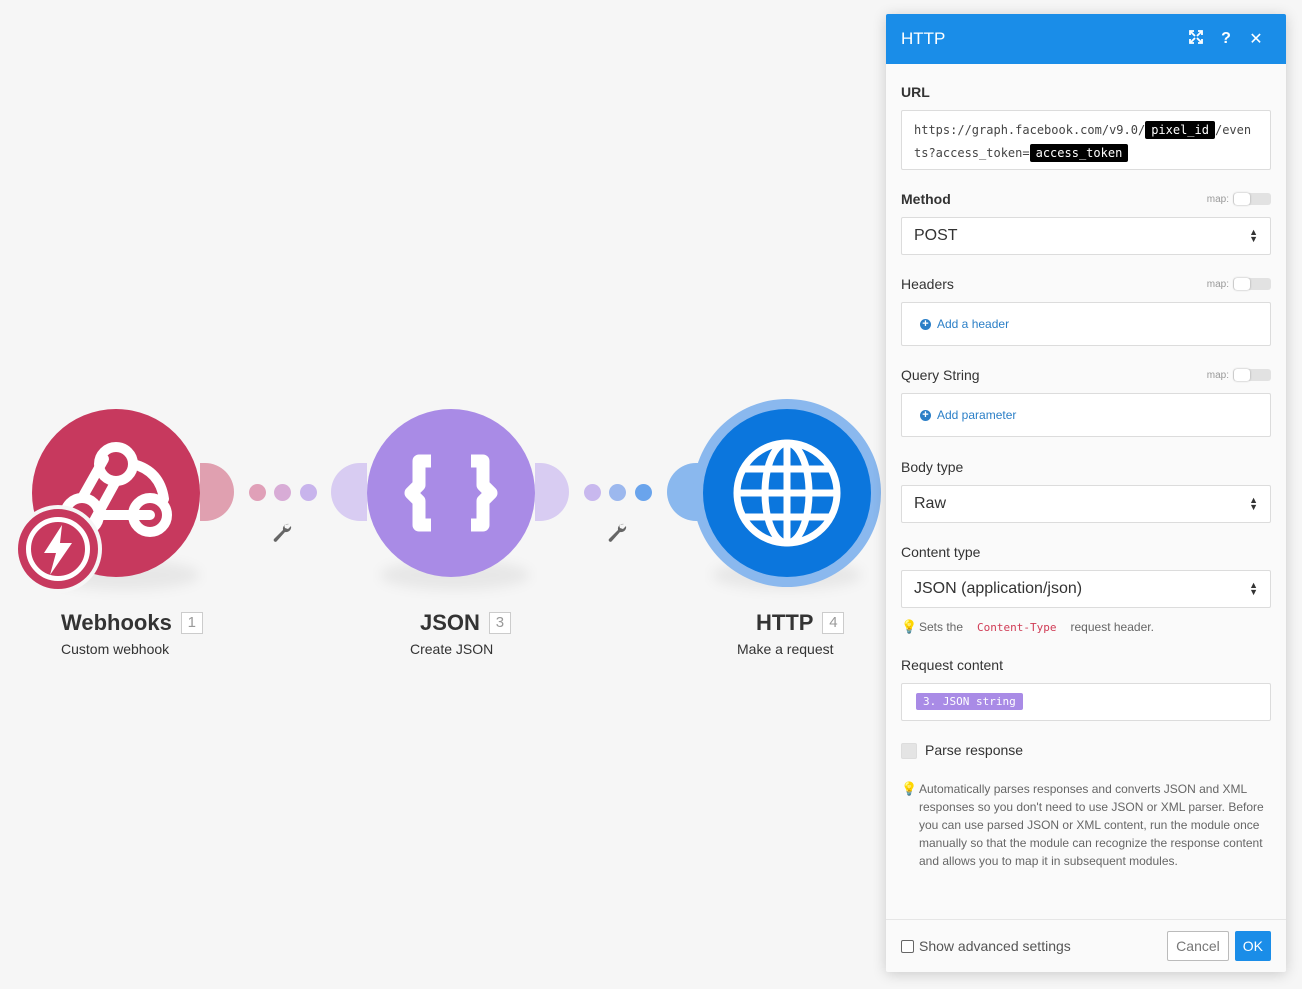  Describe the element at coordinates (941, 627) in the screenshot. I see `hint-text: Sets the` at that location.